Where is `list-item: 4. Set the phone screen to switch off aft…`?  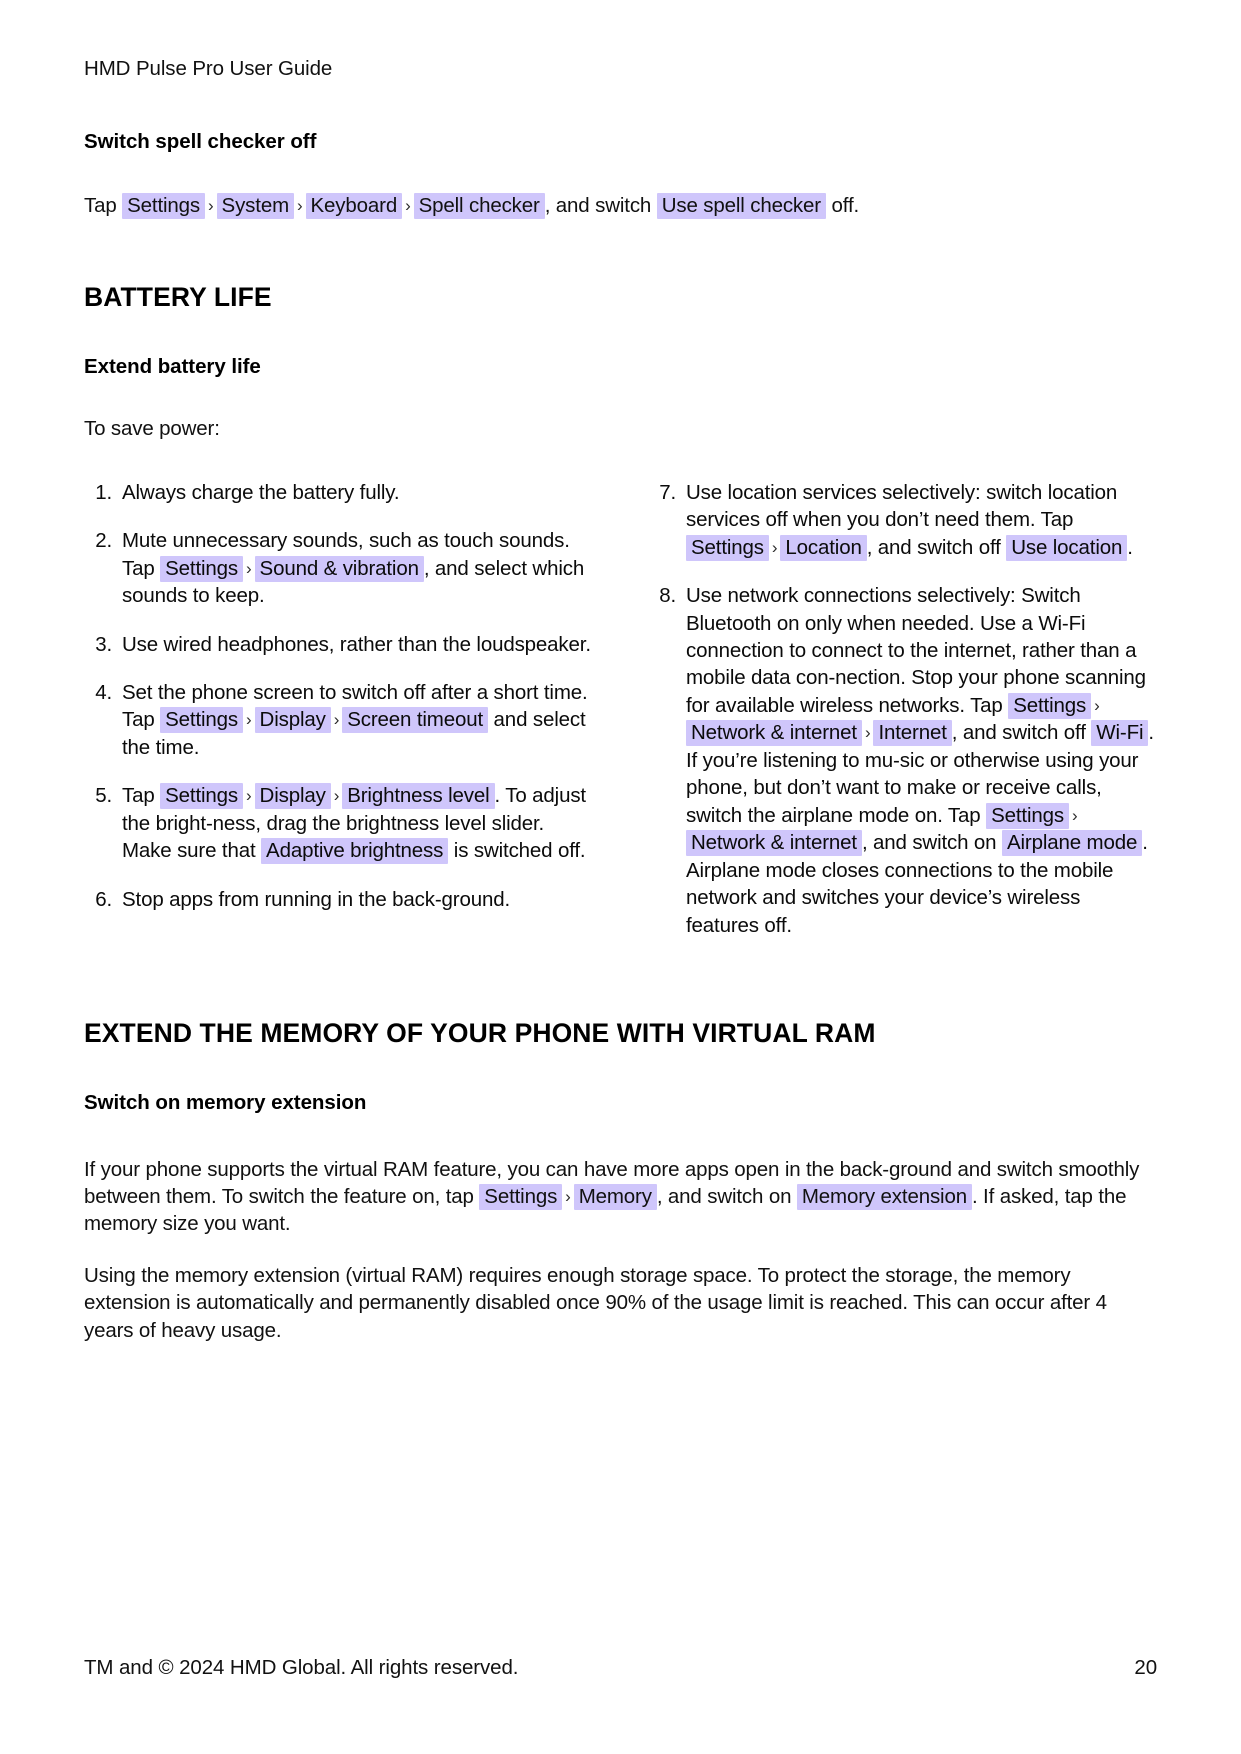
list-item: 4. Set the phone screen to switch off aft… is located at coordinates (338, 720).